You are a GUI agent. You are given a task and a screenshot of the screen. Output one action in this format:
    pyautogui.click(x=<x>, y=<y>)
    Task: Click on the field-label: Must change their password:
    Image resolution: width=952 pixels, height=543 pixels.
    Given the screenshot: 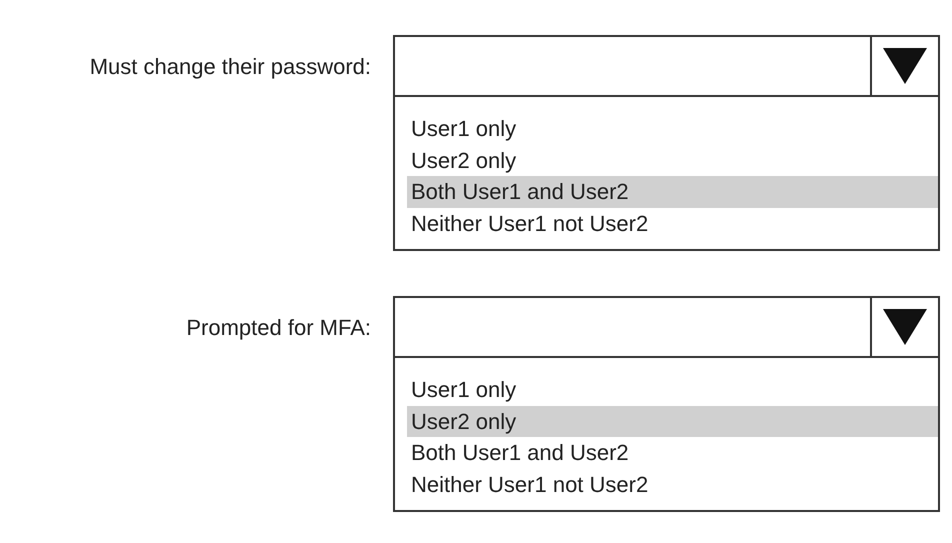 What is the action you would take?
    pyautogui.click(x=230, y=66)
    